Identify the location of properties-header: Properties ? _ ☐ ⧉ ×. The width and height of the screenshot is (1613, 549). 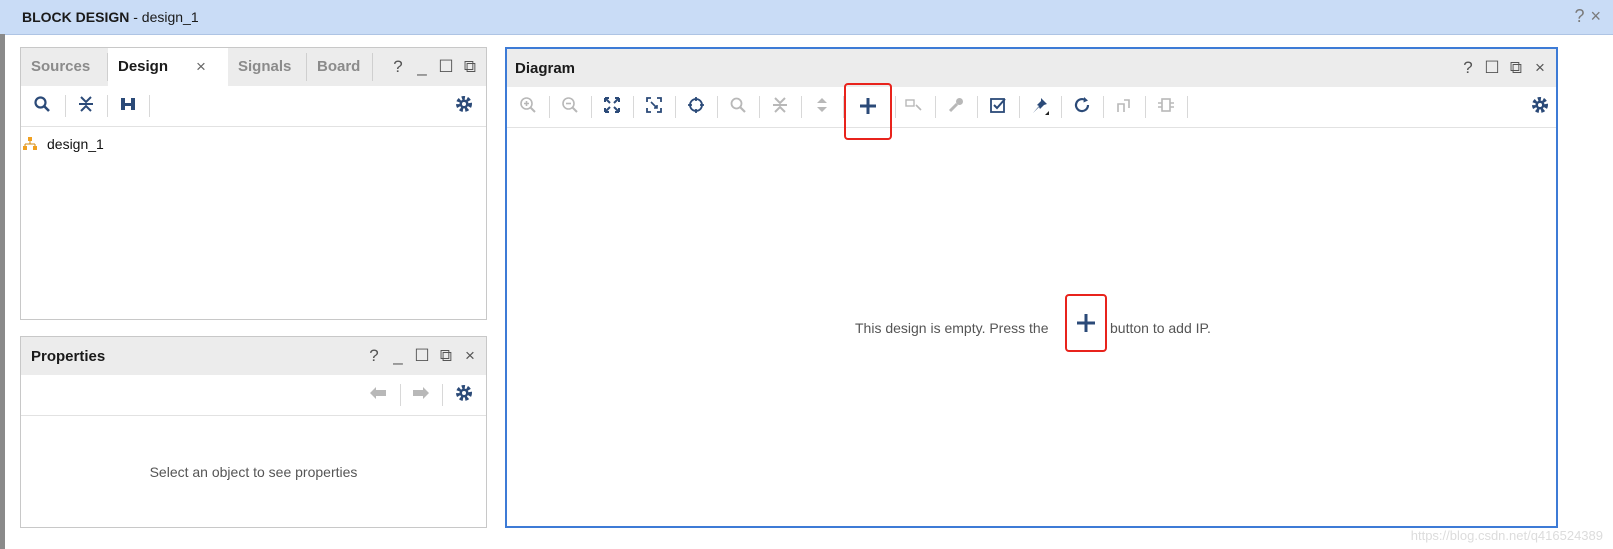
(253, 356).